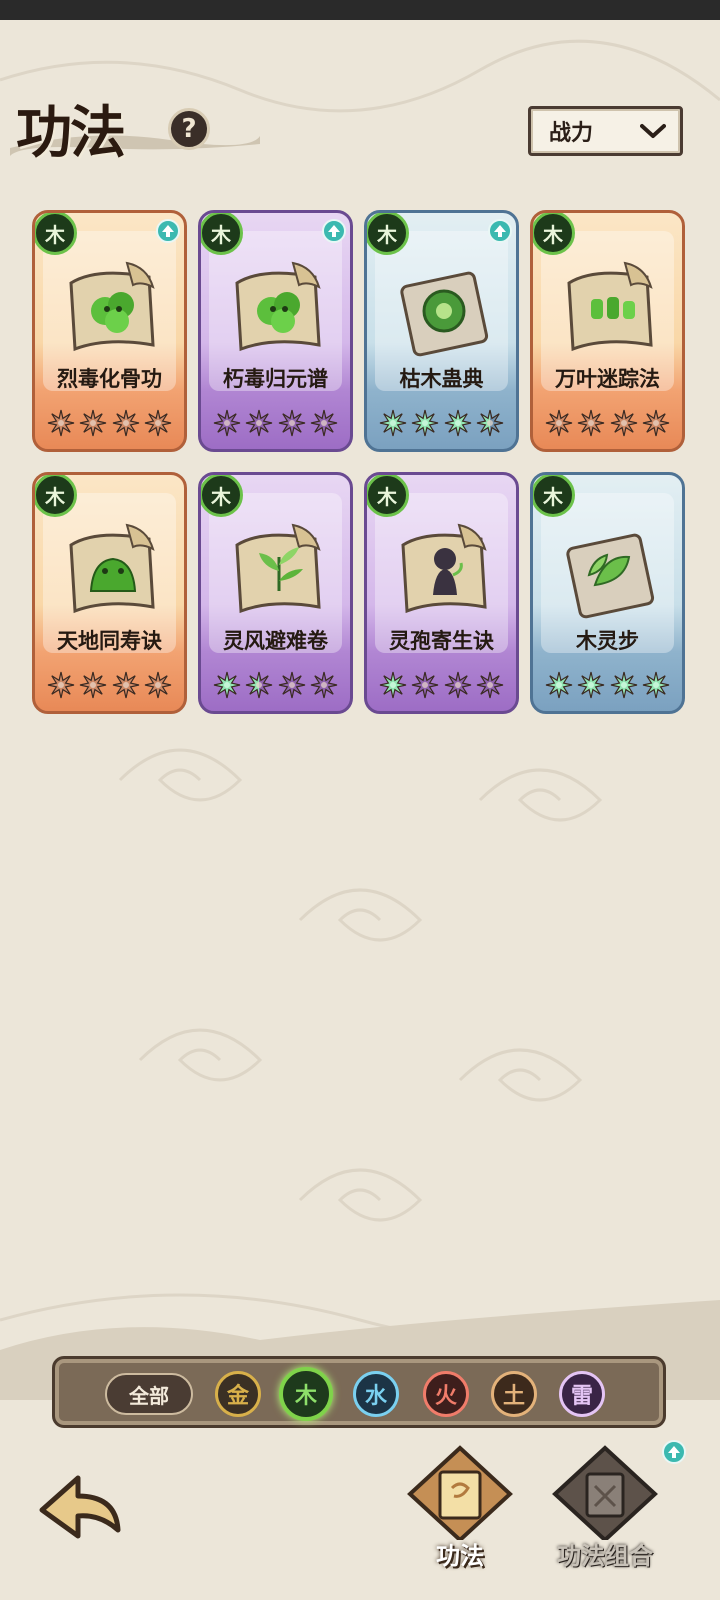 Image resolution: width=720 pixels, height=1600 pixels. What do you see at coordinates (444, 314) in the screenshot?
I see `green-orb-book-icon` at bounding box center [444, 314].